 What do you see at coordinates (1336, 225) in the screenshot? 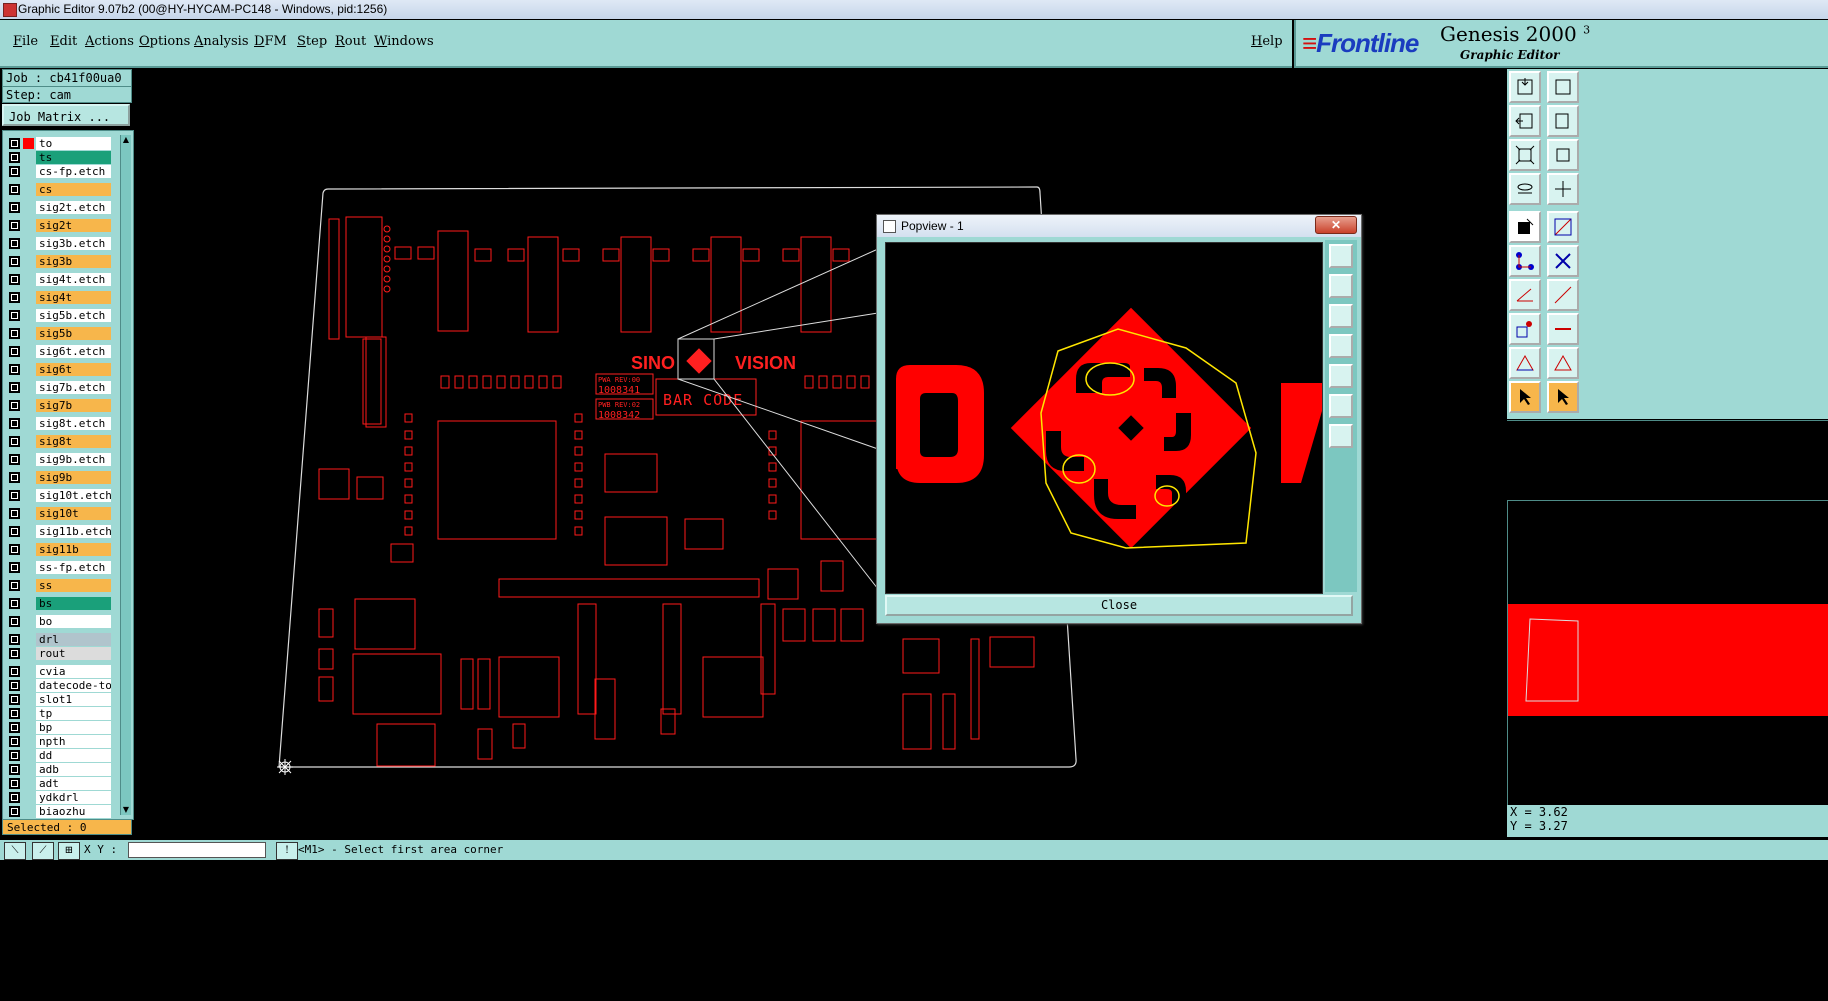
I see `popview-close-icon: ✕` at bounding box center [1336, 225].